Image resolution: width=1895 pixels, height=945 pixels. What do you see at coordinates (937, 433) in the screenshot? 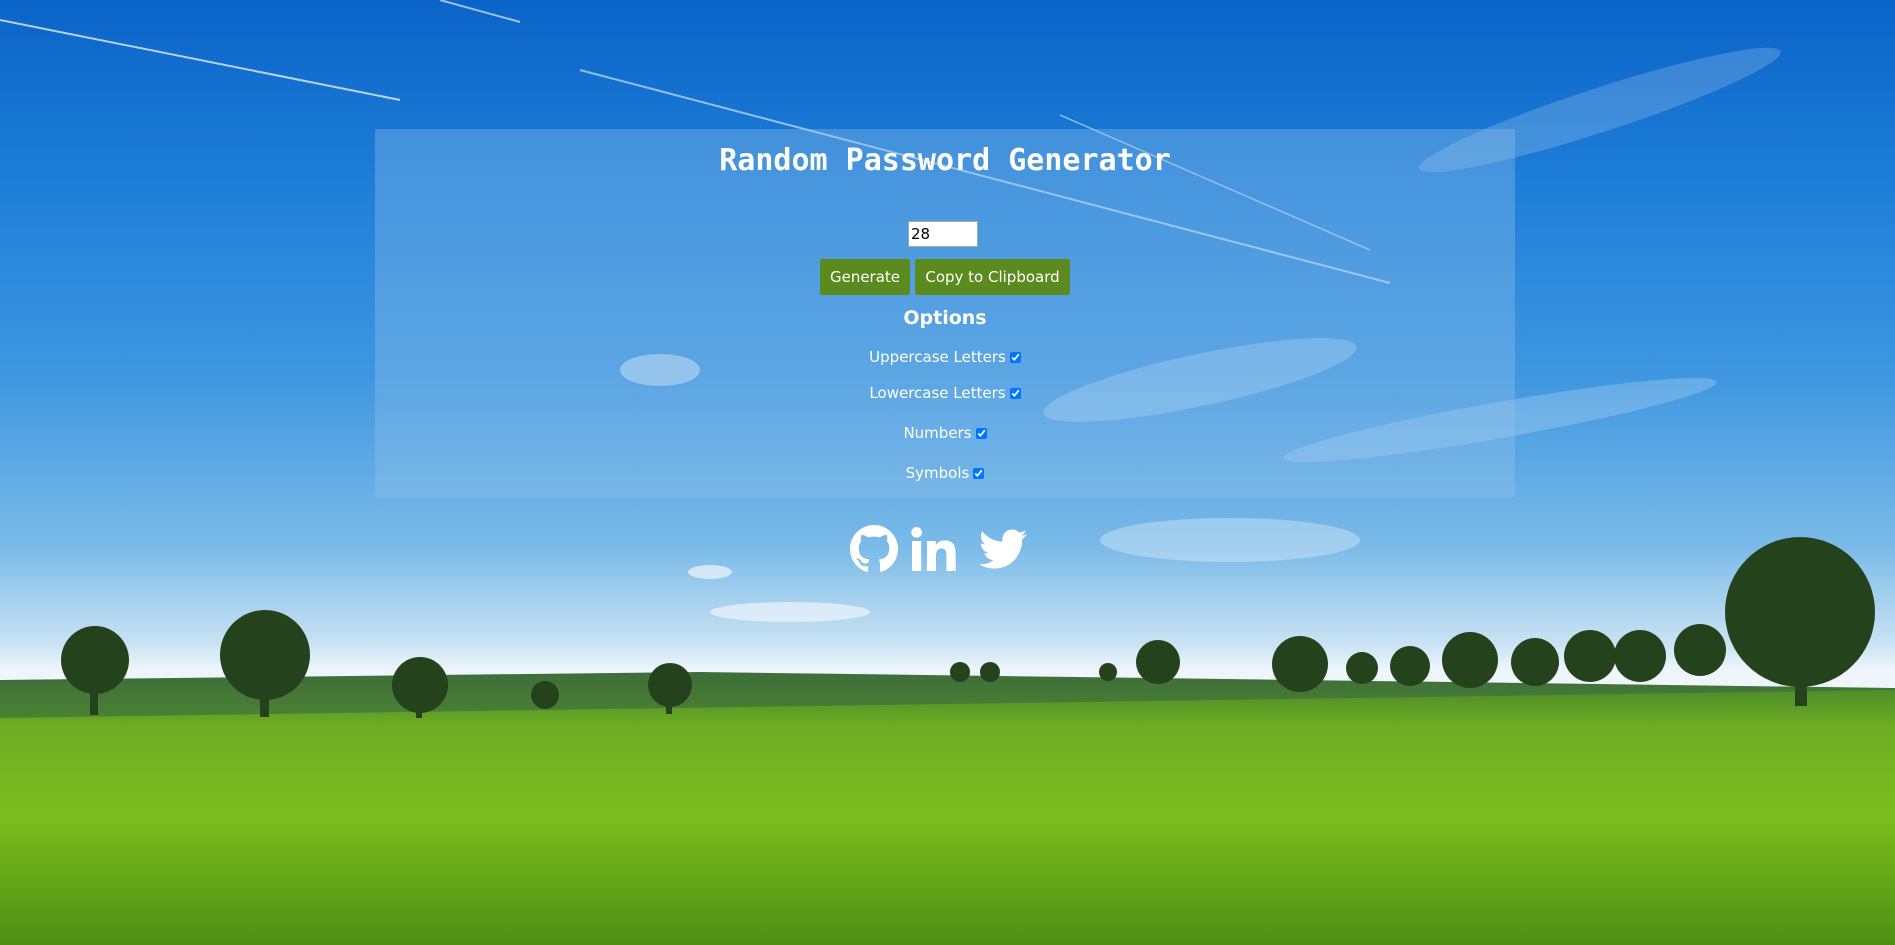
I see `option-numbers-label: Numbers` at bounding box center [937, 433].